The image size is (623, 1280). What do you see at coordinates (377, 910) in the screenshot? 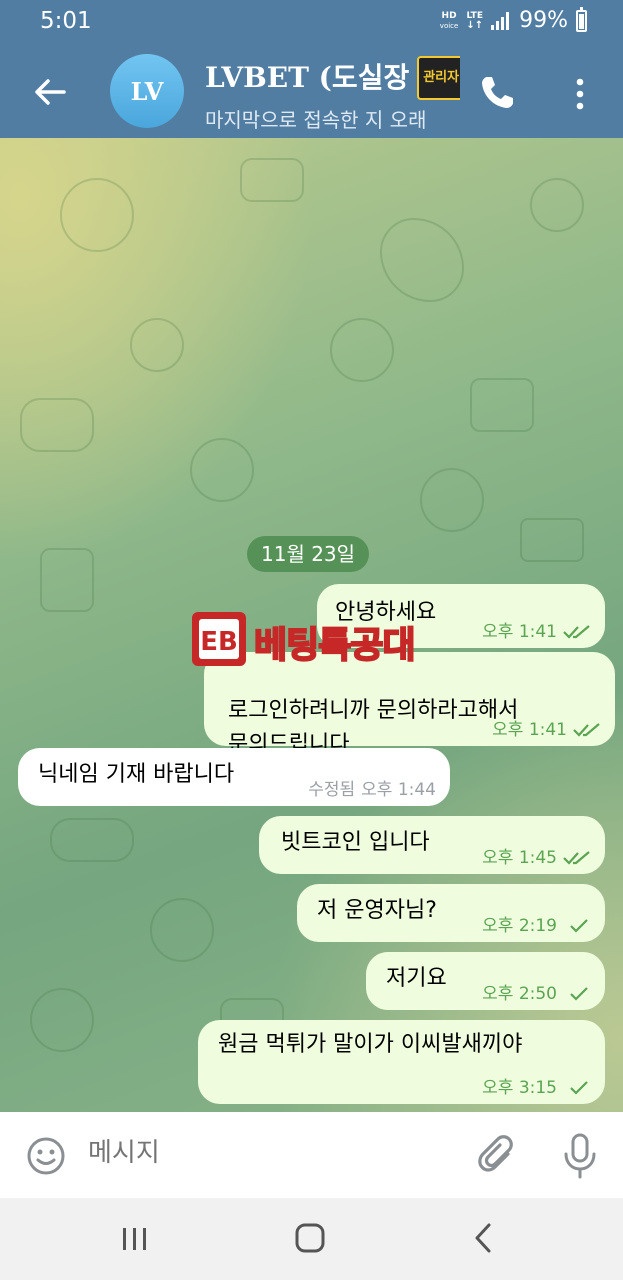
I see `message-text: 저 운영자님?` at bounding box center [377, 910].